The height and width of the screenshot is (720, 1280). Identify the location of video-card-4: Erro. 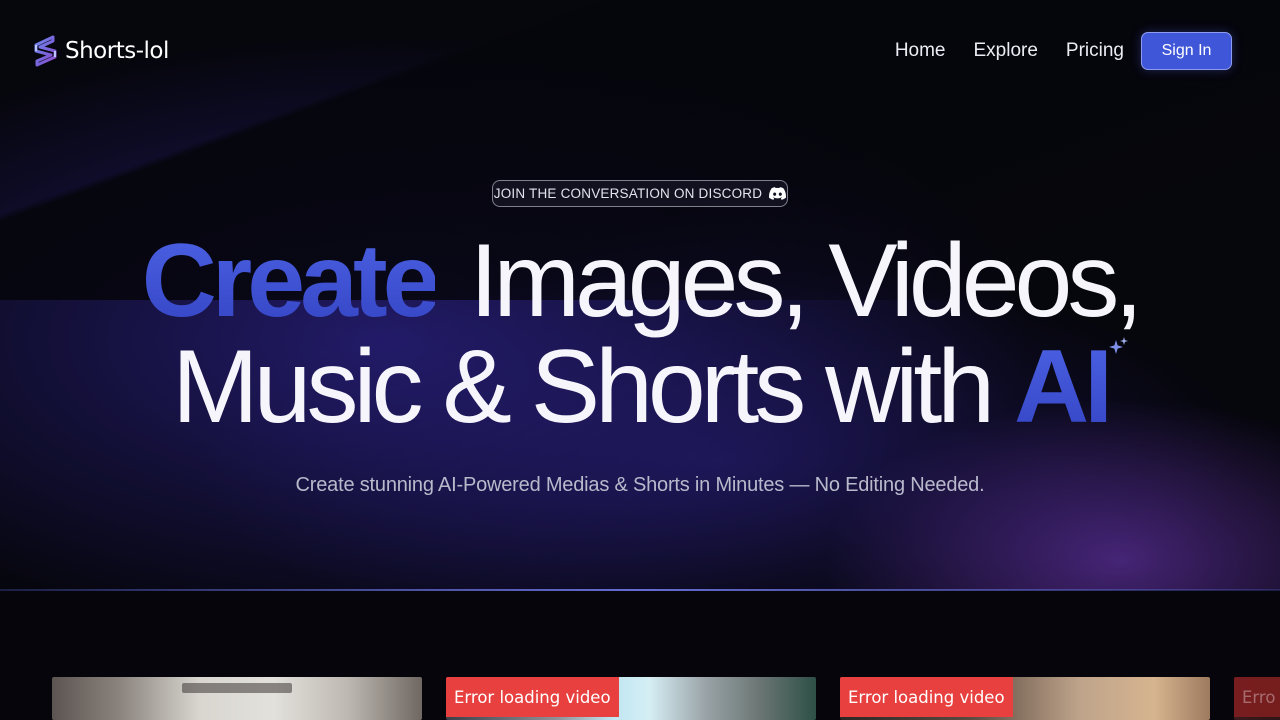
(1257, 698).